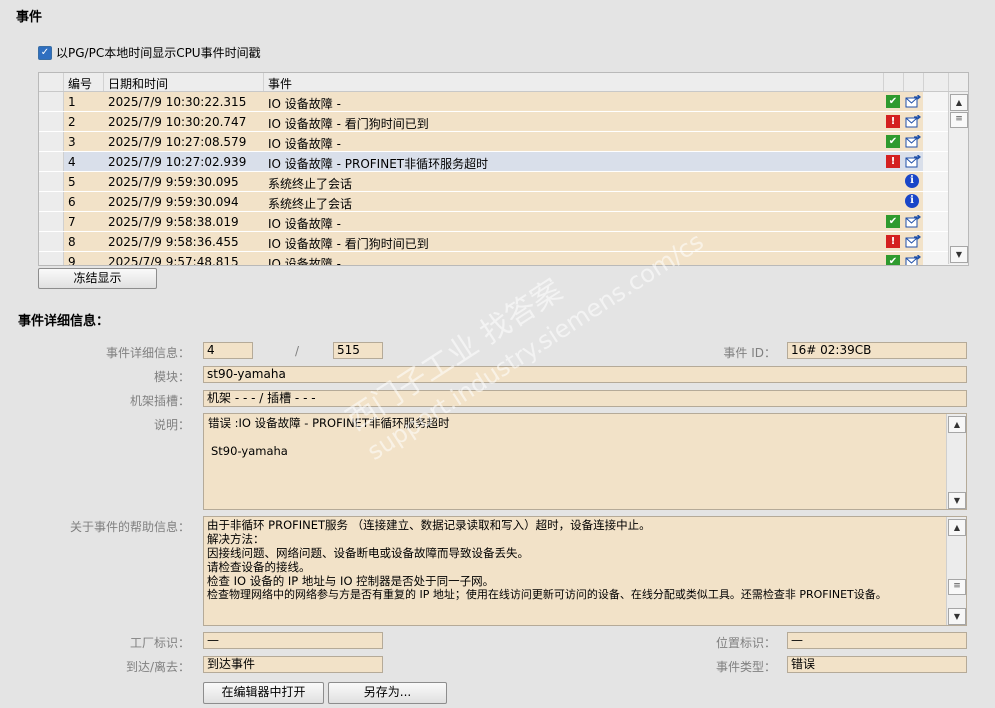  I want to click on checkbox-checked-icon: ✓, so click(45, 52).